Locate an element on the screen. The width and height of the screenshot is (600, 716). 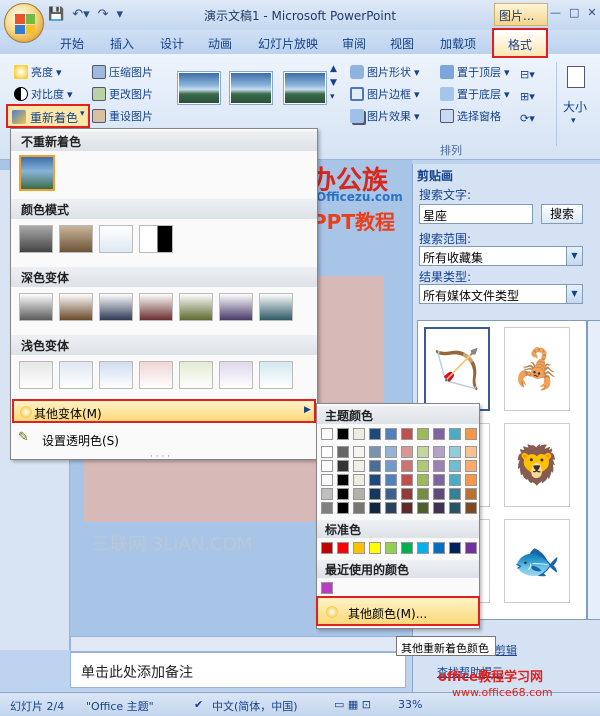
compress-pictures-button: 压缩图片 is located at coordinates (122, 72).